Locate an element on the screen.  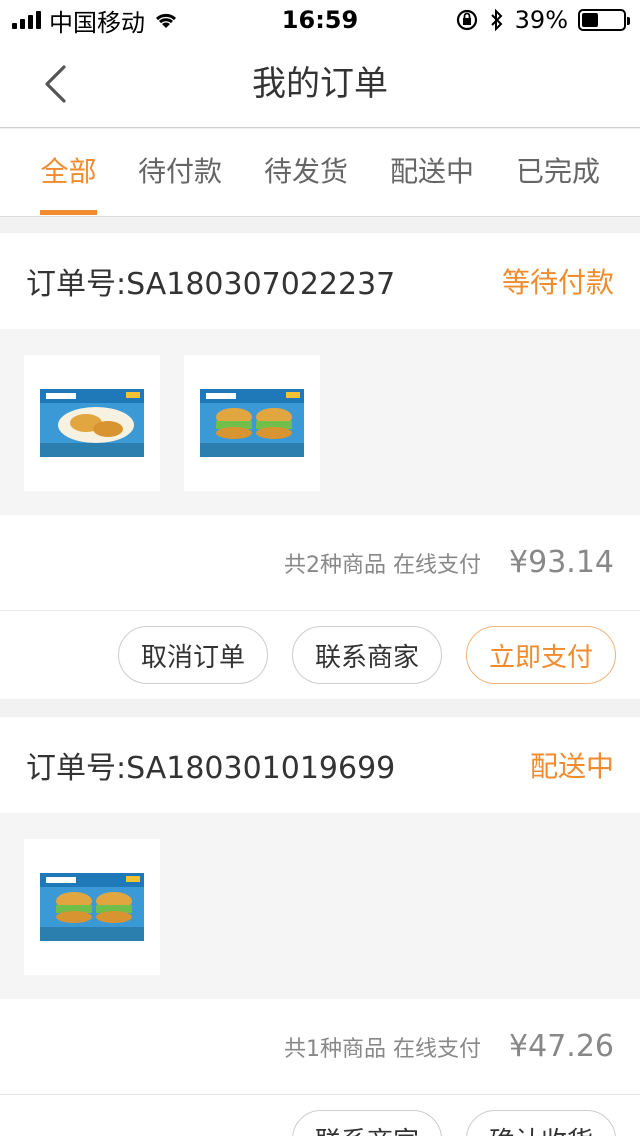
fish-fillet-package-image is located at coordinates (92, 423).